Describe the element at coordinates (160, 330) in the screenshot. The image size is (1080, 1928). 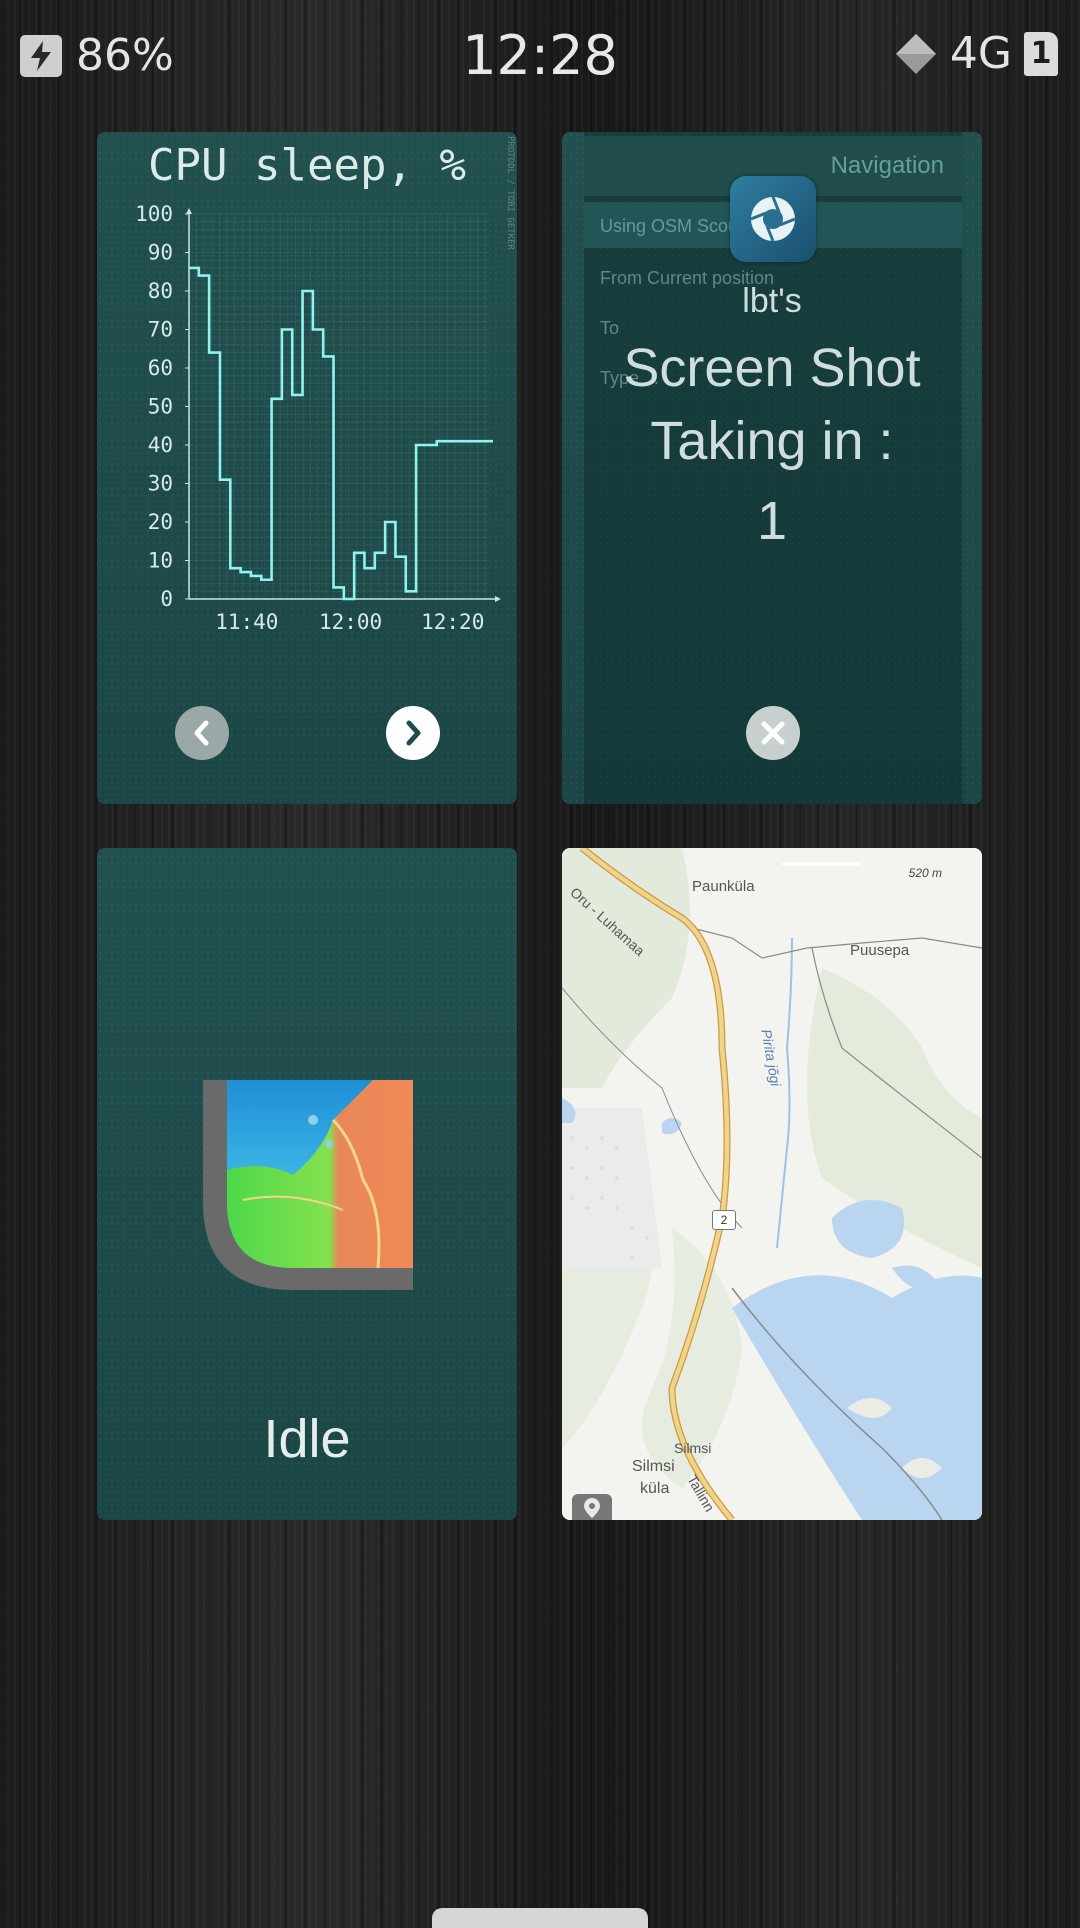
I see `y-tick-label: 70` at that location.